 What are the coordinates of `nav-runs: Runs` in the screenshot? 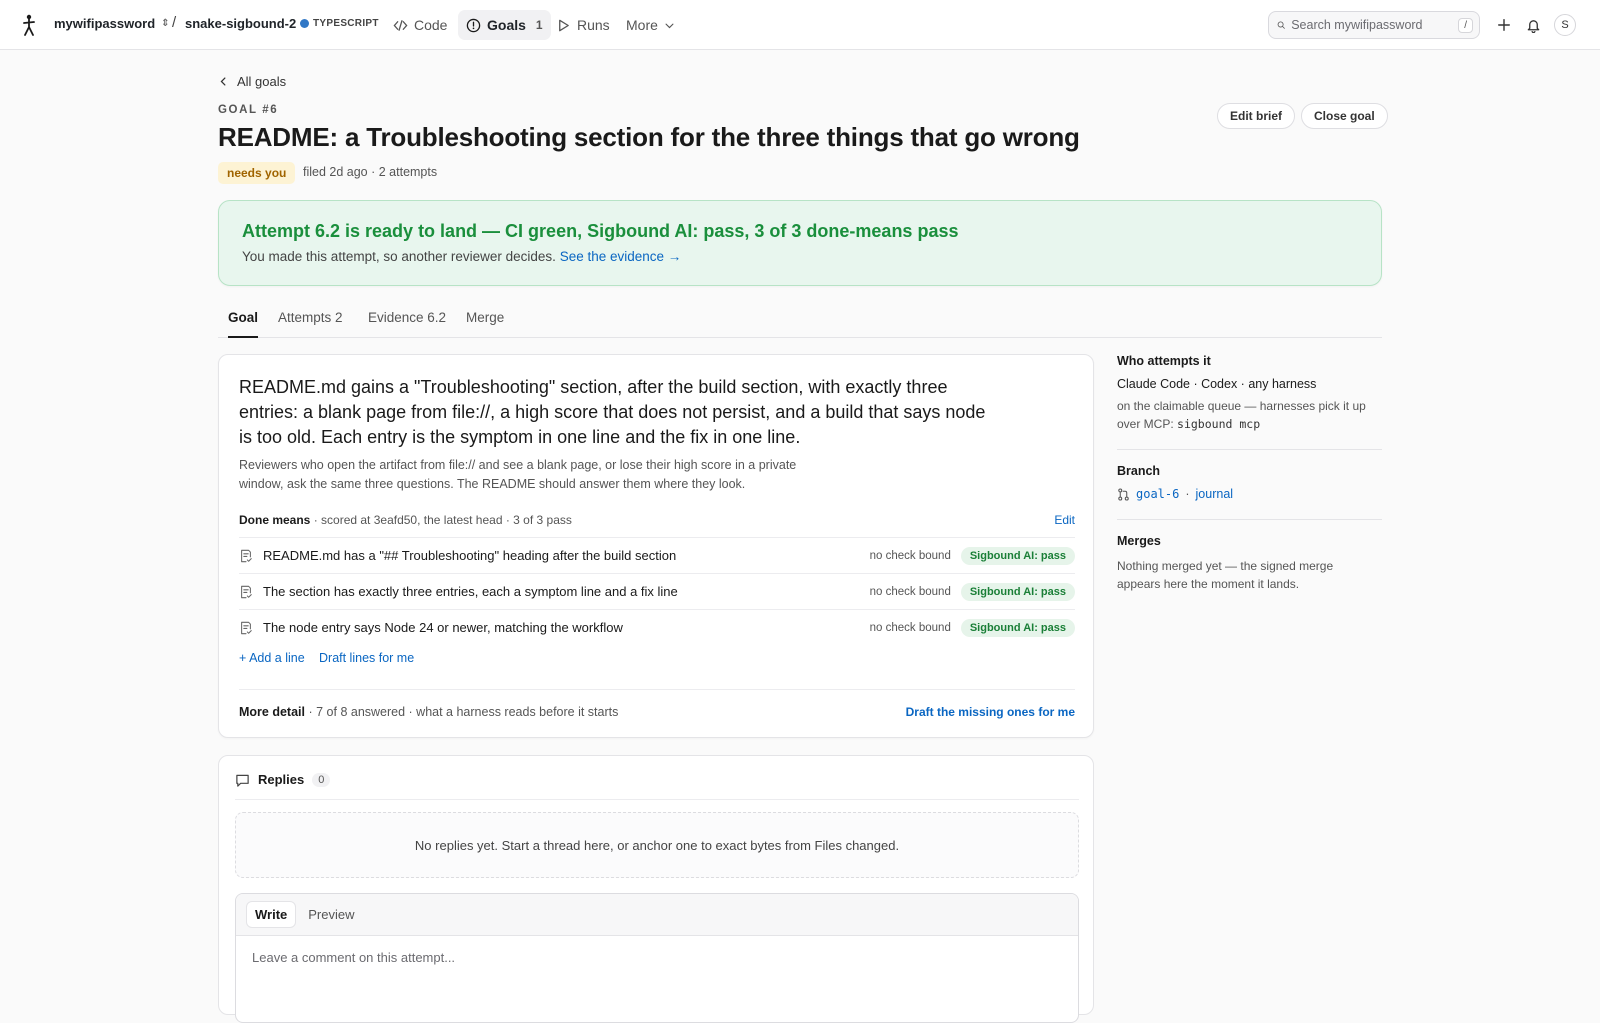 It's located at (583, 25).